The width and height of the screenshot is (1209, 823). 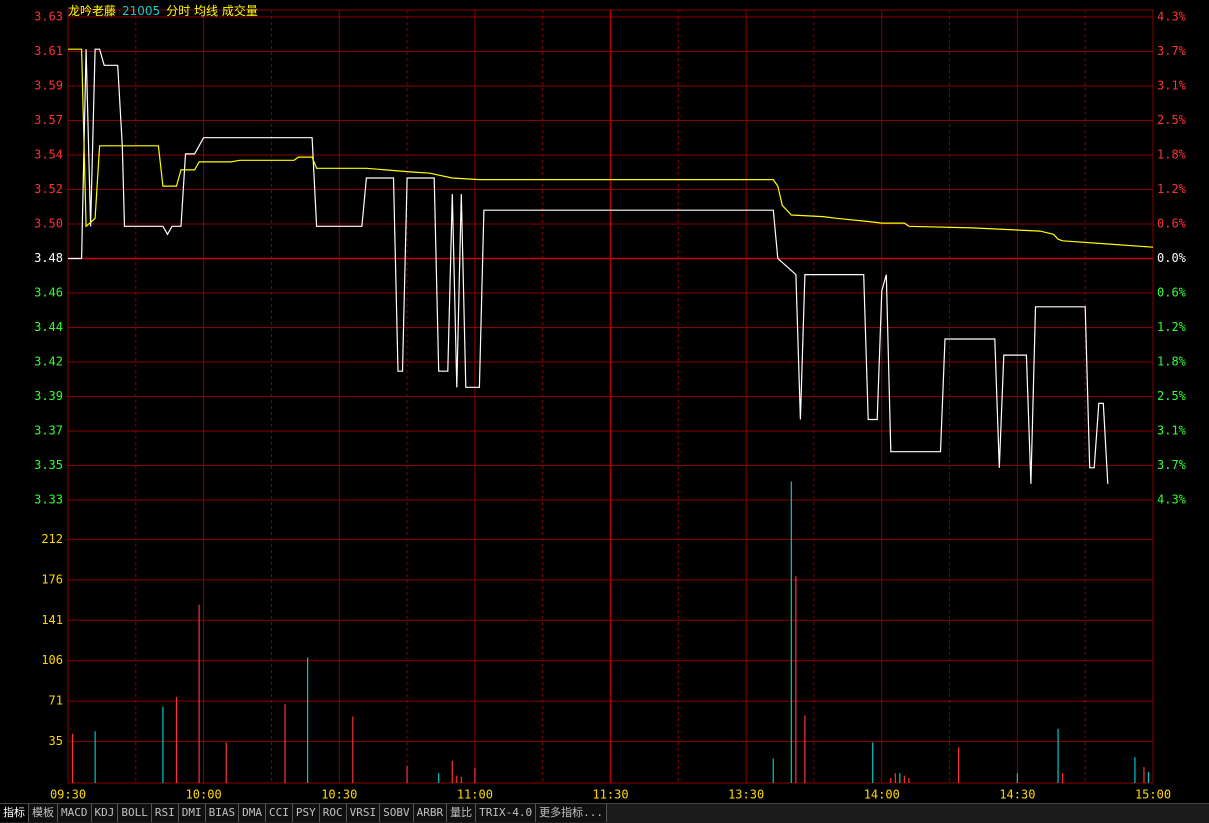 What do you see at coordinates (48, 120) in the screenshot?
I see `price-axis-label: 3.57` at bounding box center [48, 120].